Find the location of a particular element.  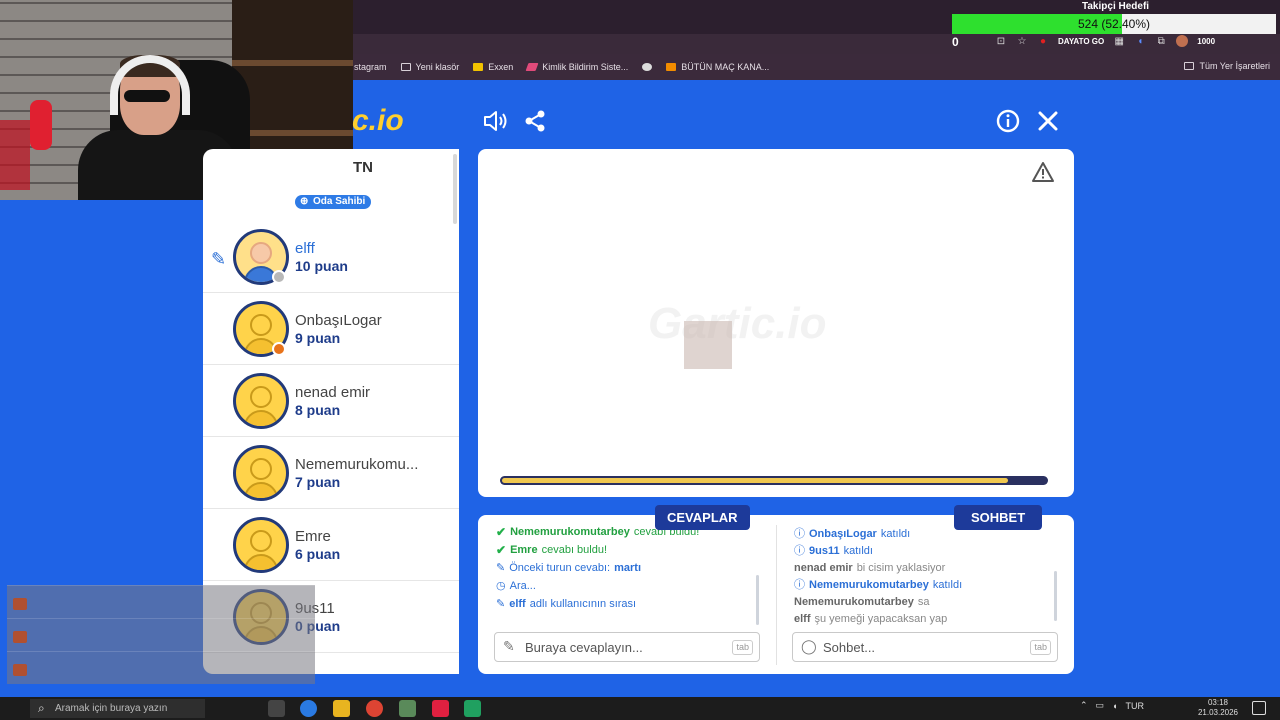

file-explorer-icon is located at coordinates (341, 708).